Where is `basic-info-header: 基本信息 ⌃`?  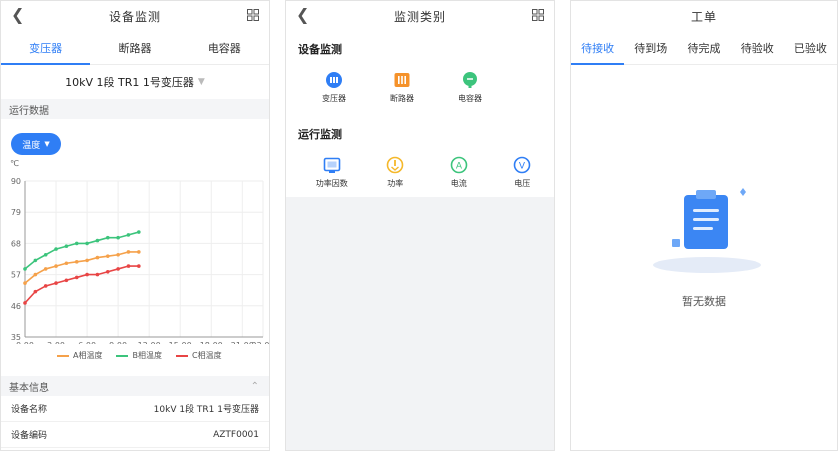
basic-info-header: 基本信息 ⌃ is located at coordinates (135, 386).